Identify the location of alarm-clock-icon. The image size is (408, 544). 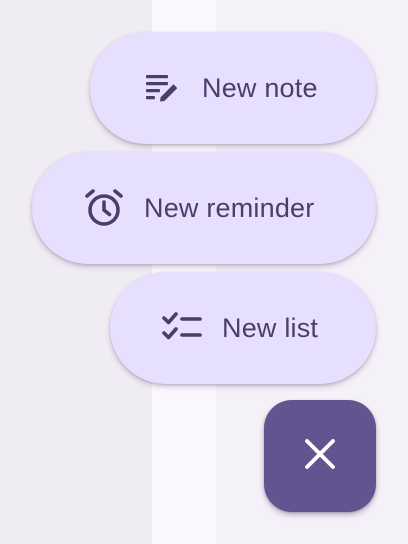
(104, 208).